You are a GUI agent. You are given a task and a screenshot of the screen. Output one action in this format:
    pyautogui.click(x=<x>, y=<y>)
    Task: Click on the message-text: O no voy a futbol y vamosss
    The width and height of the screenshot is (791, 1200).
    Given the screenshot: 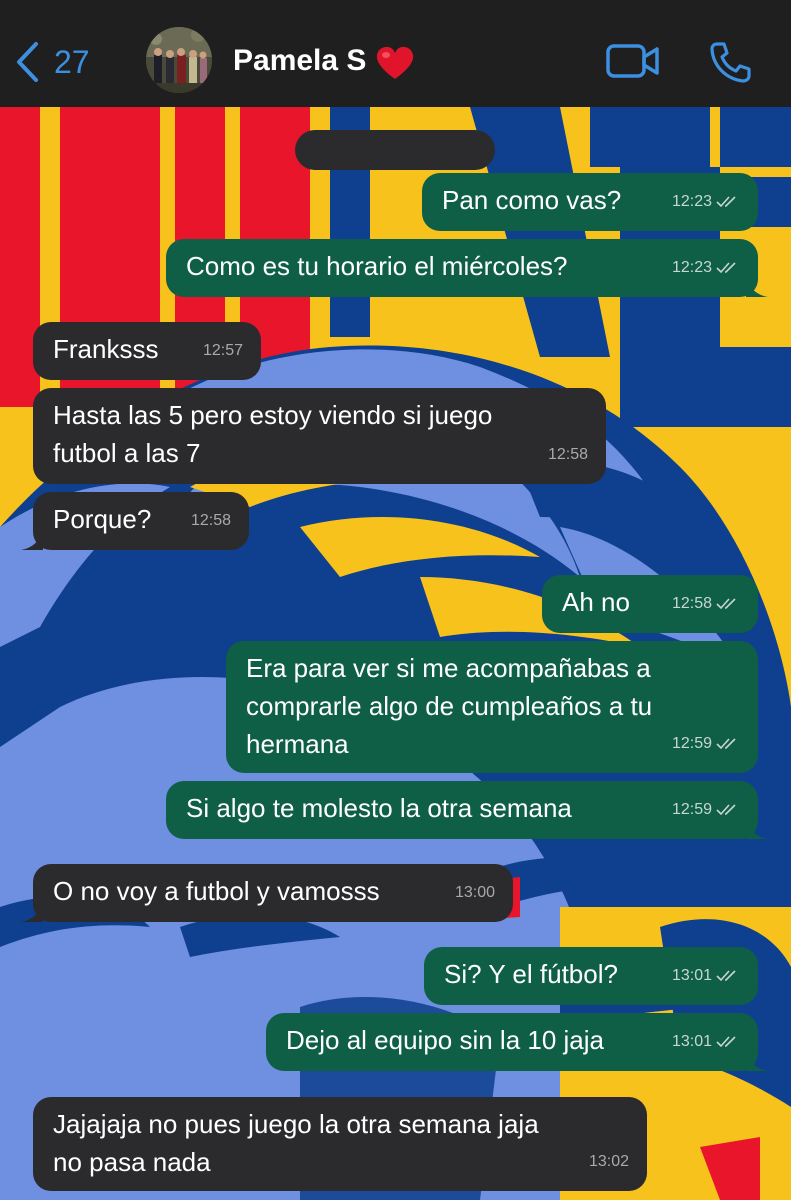 What is the action you would take?
    pyautogui.click(x=216, y=891)
    